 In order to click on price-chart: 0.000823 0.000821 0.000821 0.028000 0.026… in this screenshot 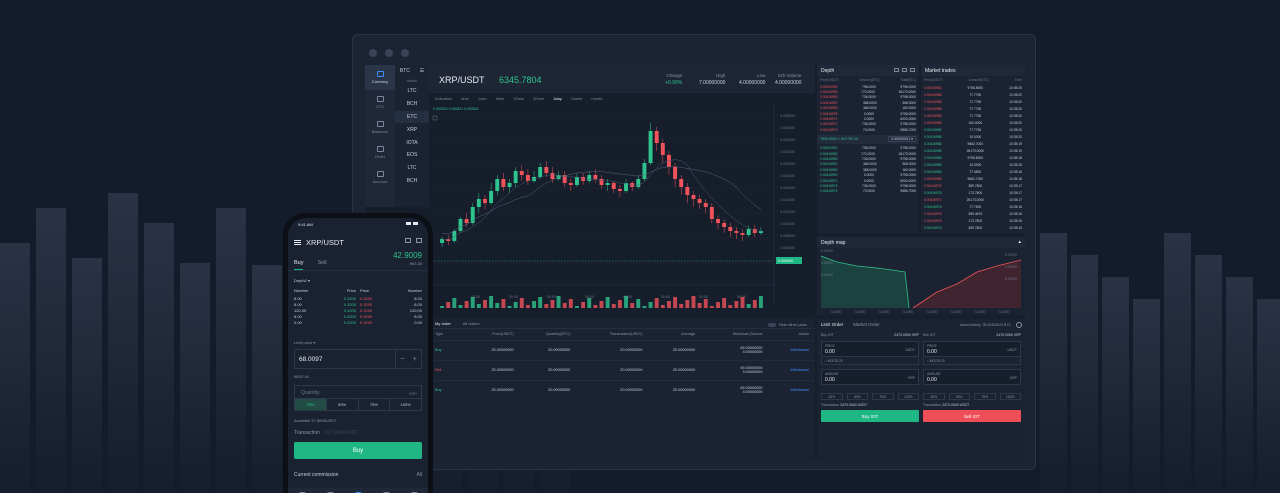, I will do `click(622, 207)`.